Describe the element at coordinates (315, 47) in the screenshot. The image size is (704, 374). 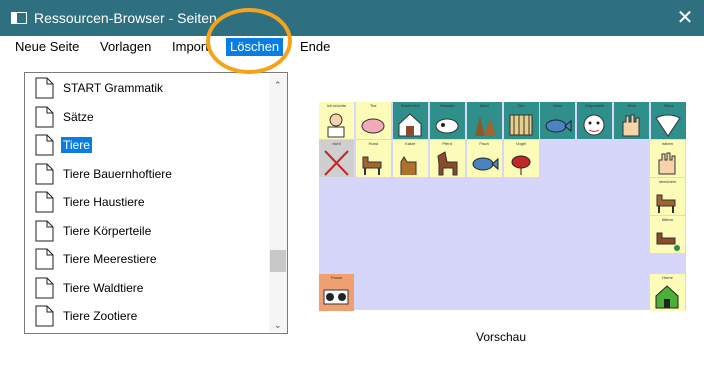
I see `menu-ende: Ende` at that location.